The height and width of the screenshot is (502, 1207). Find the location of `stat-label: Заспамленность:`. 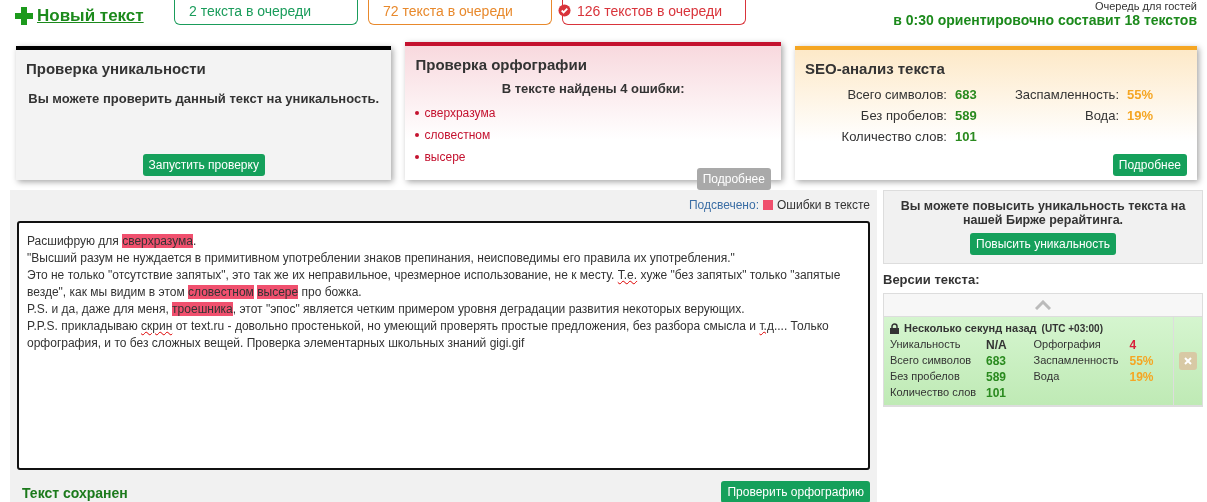

stat-label: Заспамленность: is located at coordinates (1067, 94).